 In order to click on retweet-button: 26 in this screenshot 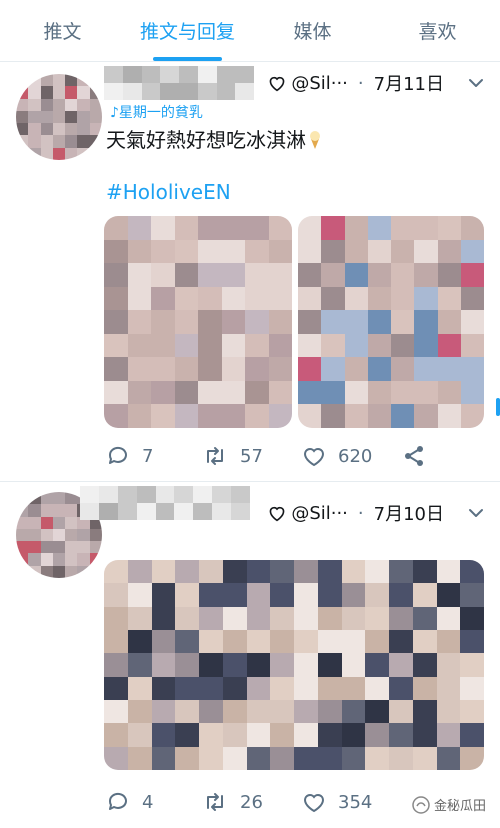, I will do `click(252, 802)`.